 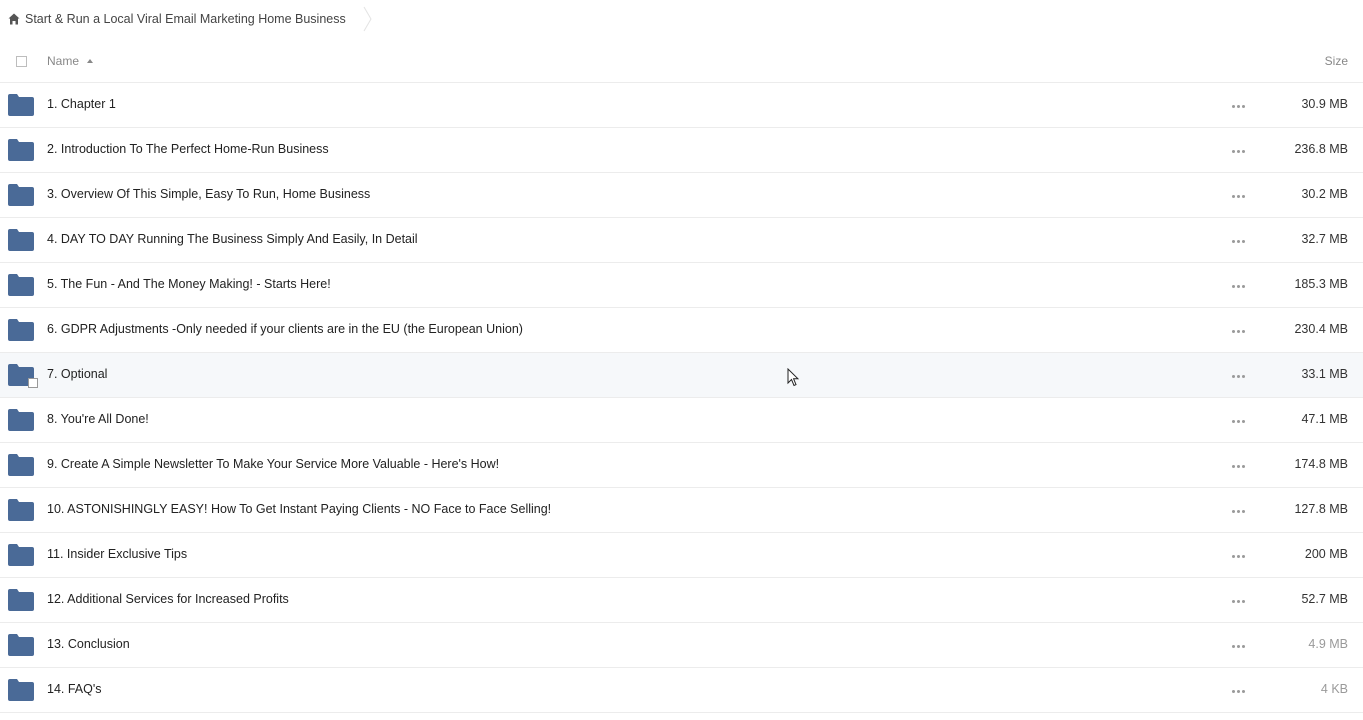 What do you see at coordinates (88, 644) in the screenshot?
I see `folder-name: 13. Conclusion` at bounding box center [88, 644].